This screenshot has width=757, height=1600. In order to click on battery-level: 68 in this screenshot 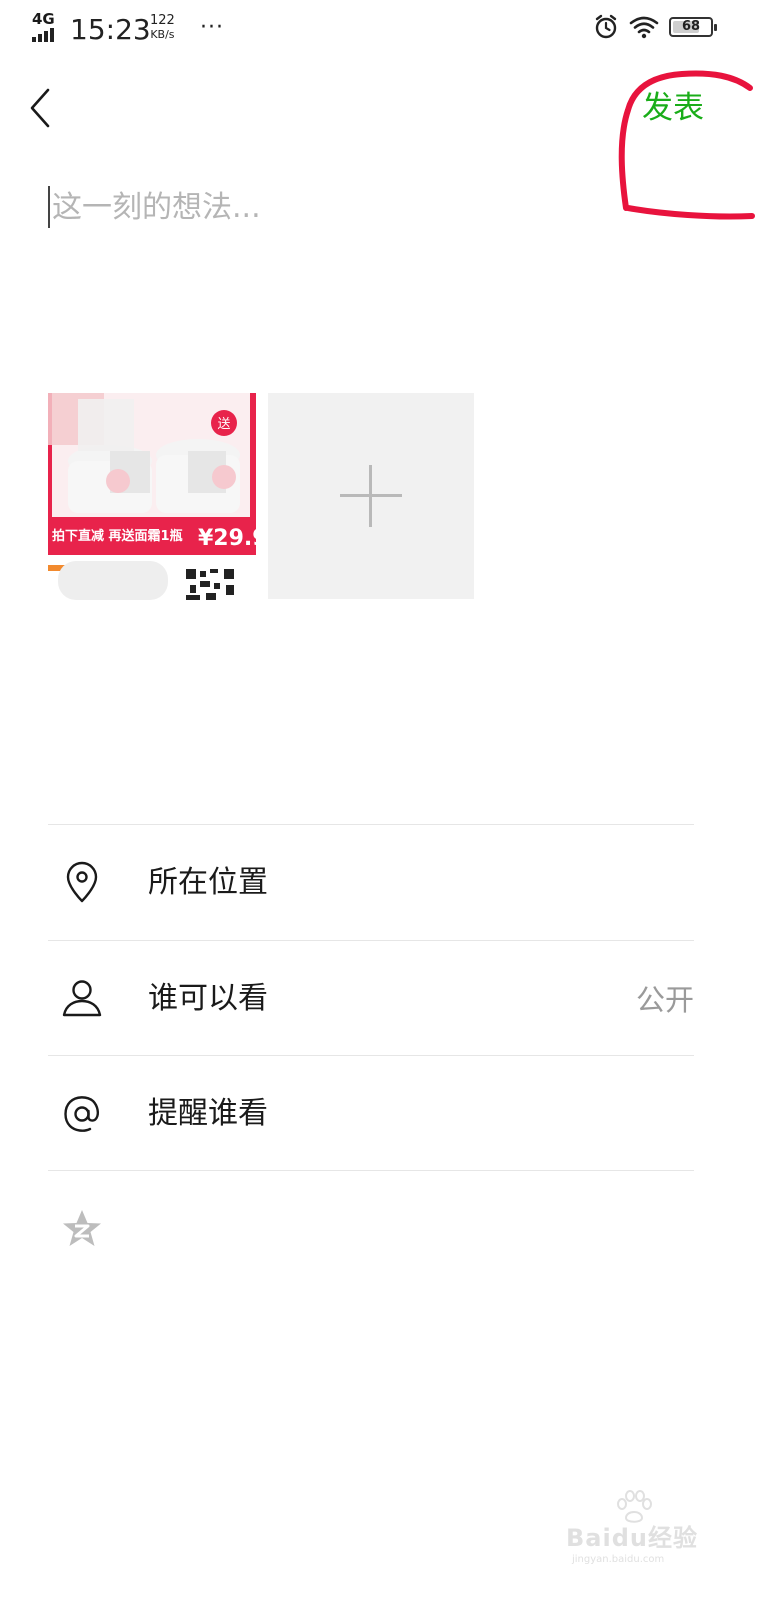, I will do `click(691, 26)`.